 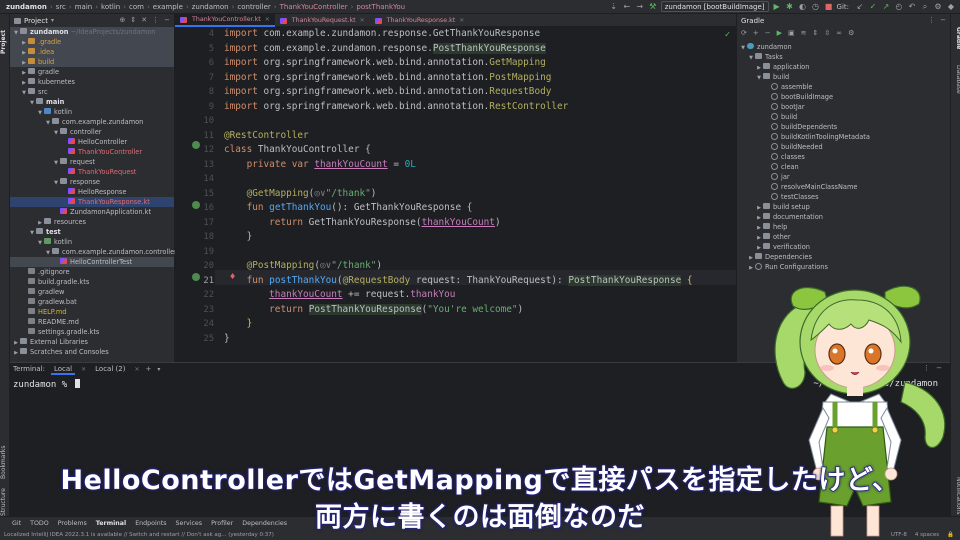 I want to click on tree-item: ▼ Tasks, so click(x=843, y=57).